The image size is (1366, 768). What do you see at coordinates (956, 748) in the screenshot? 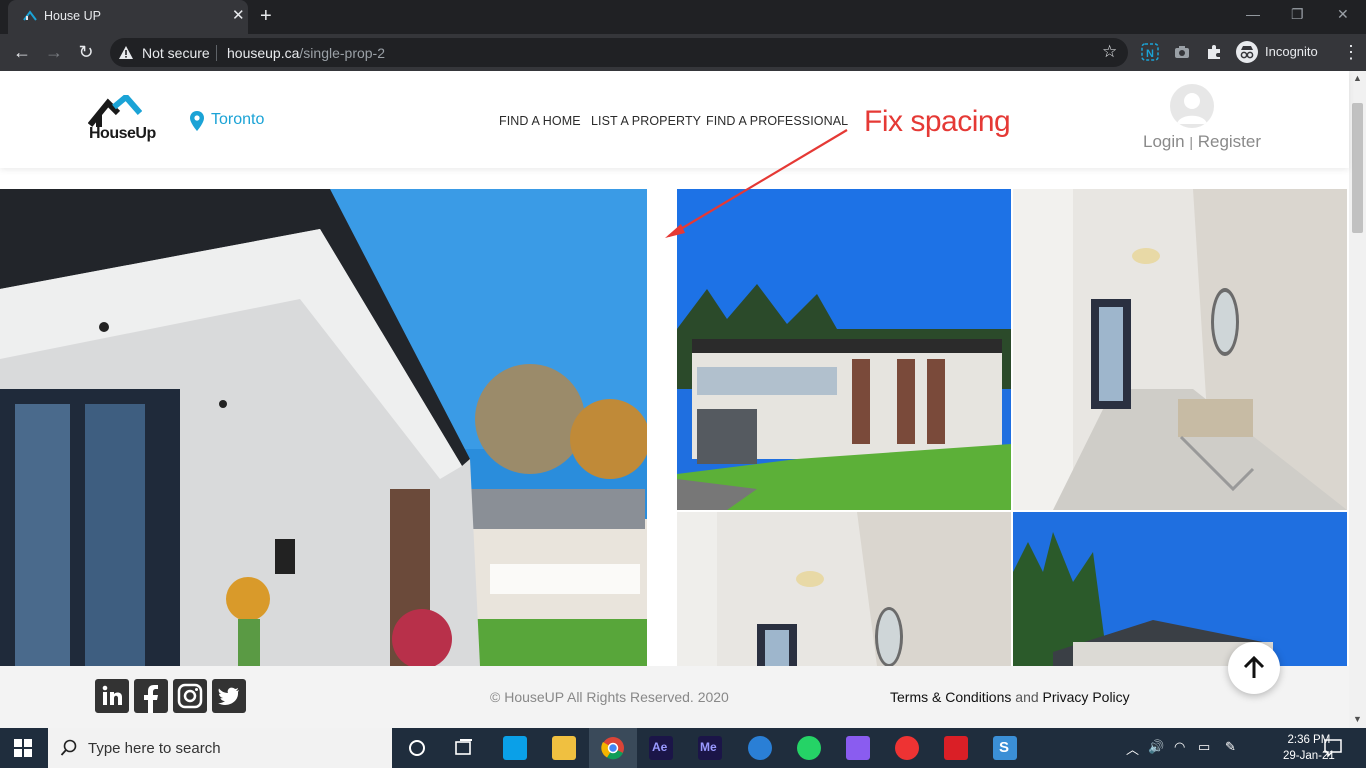
I see `creative-cloud-icon` at bounding box center [956, 748].